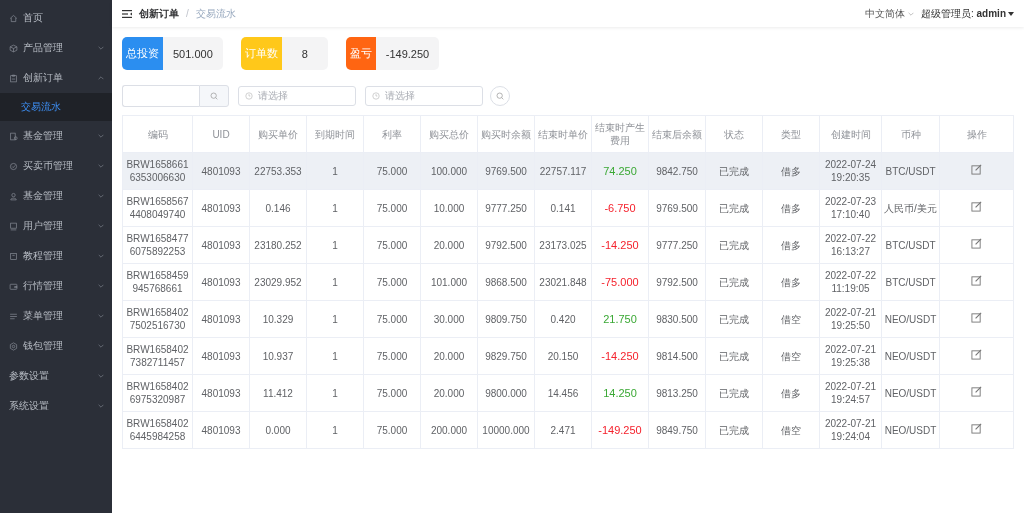  Describe the element at coordinates (43, 226) in the screenshot. I see `menu-label: 用户管理` at that location.